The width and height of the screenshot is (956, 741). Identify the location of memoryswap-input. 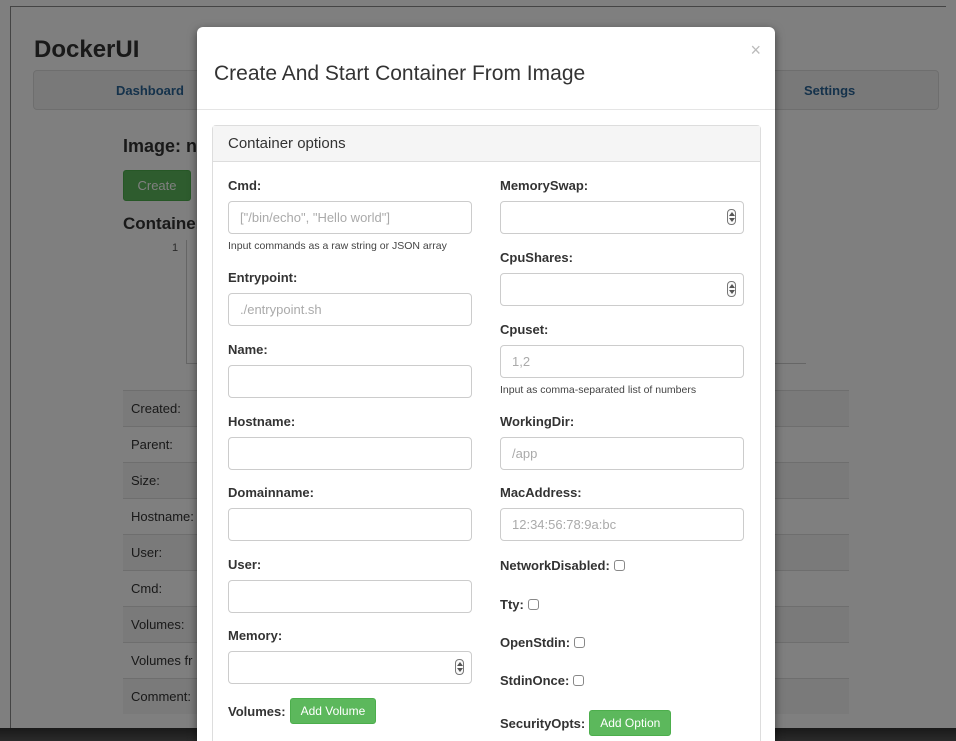
(622, 217).